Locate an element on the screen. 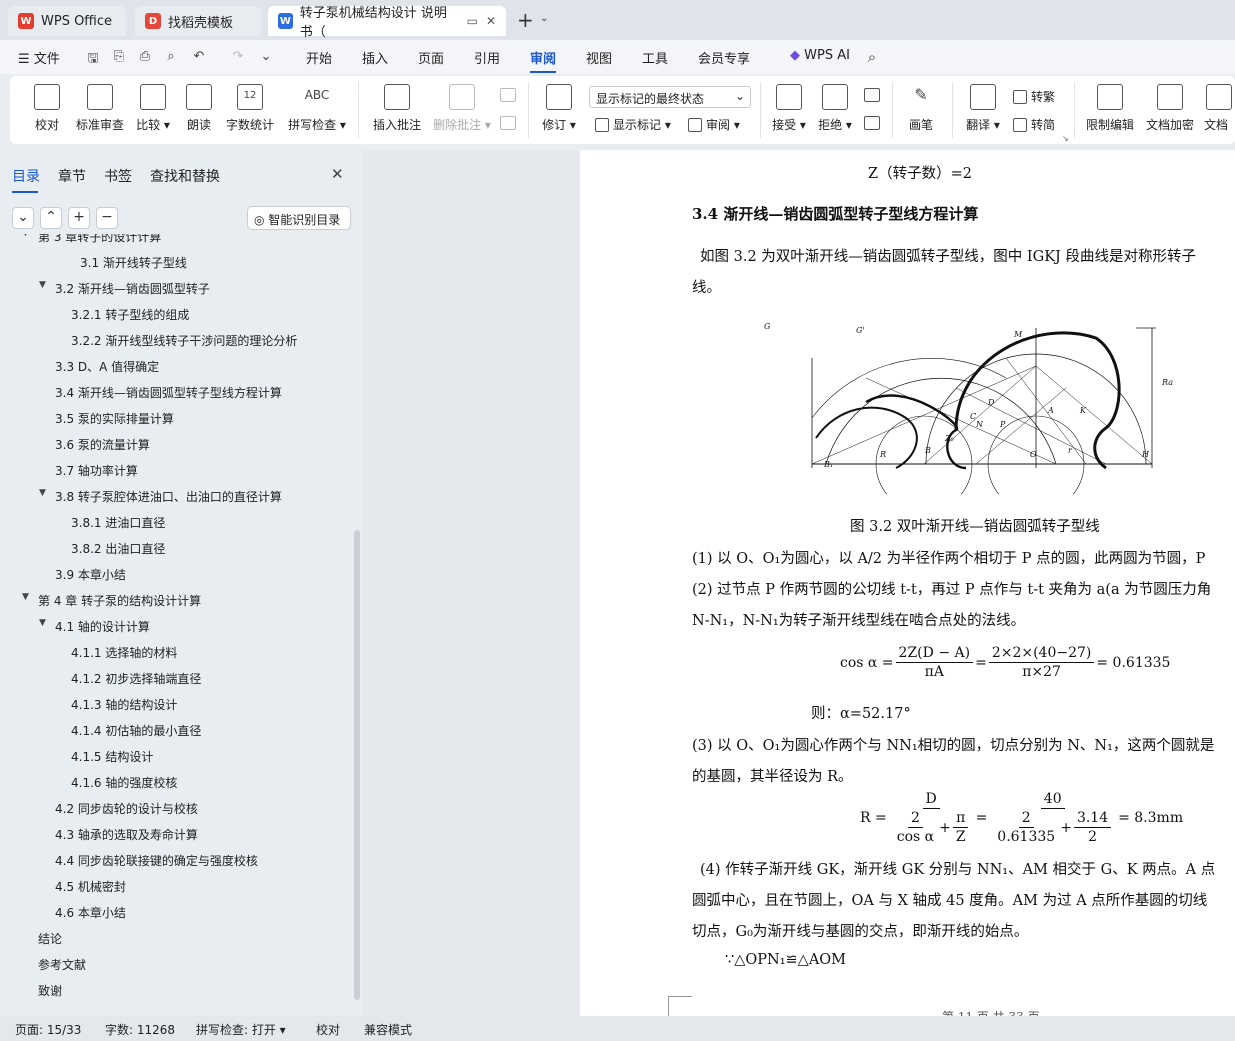 This screenshot has height=1041, width=1235. toc-item: ▼ 3.2 渐开线—销齿圆弧型转子 is located at coordinates (124, 288).